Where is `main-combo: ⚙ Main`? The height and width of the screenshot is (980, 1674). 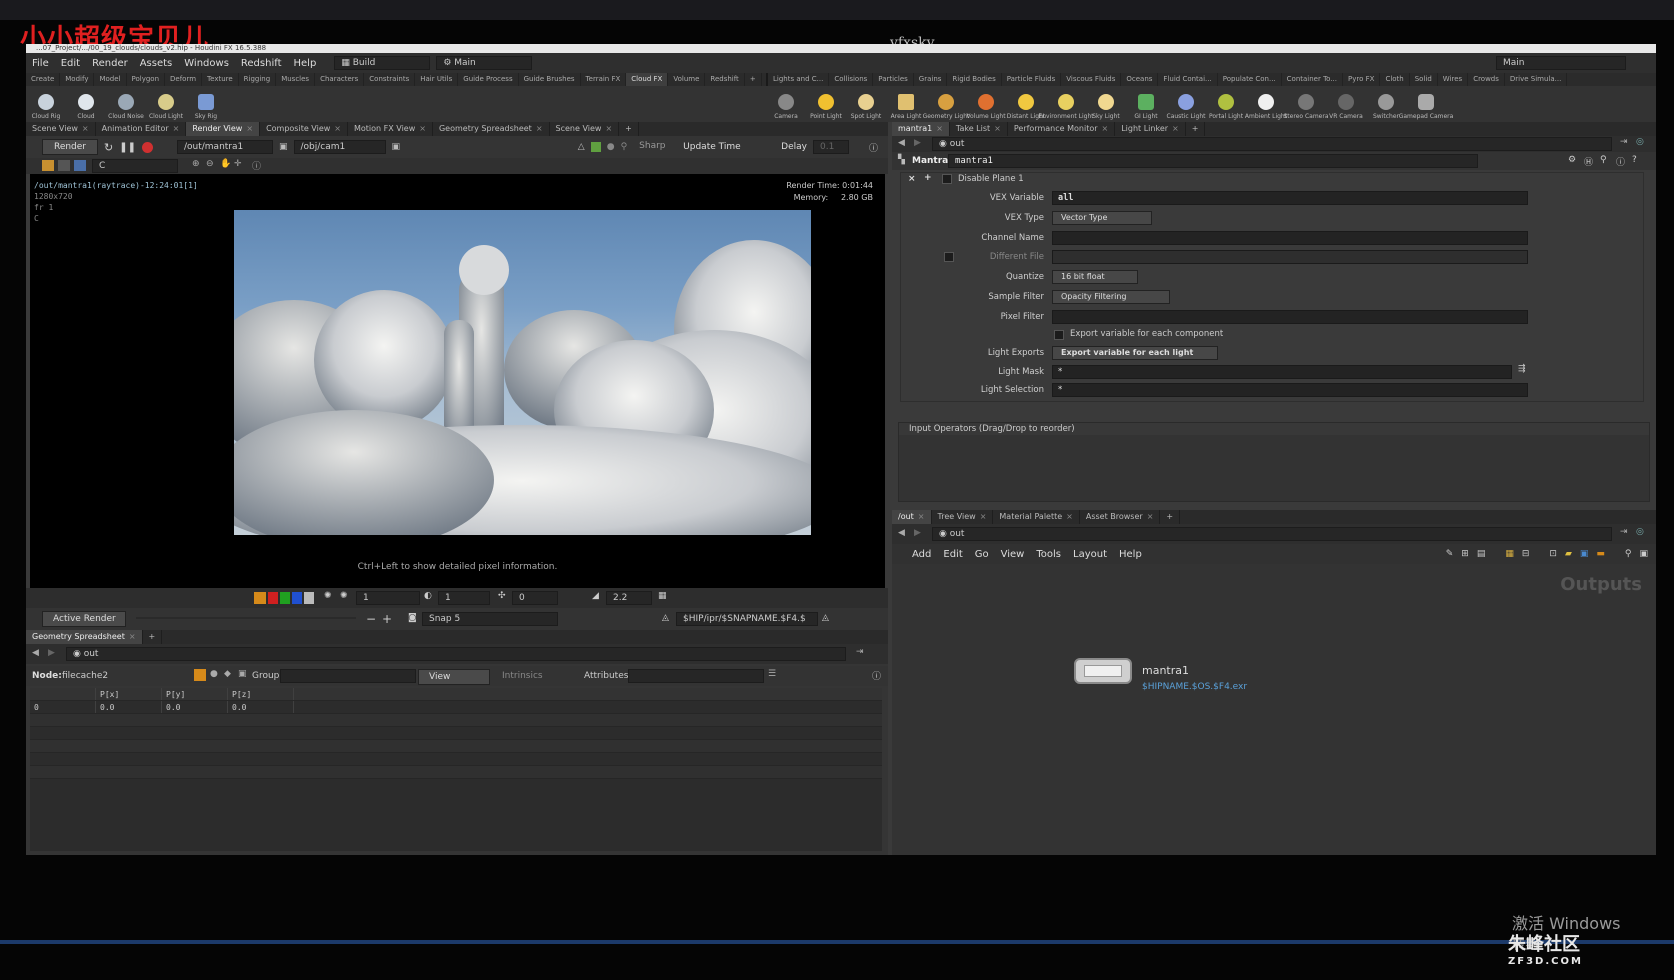
main-combo: ⚙ Main is located at coordinates (484, 63).